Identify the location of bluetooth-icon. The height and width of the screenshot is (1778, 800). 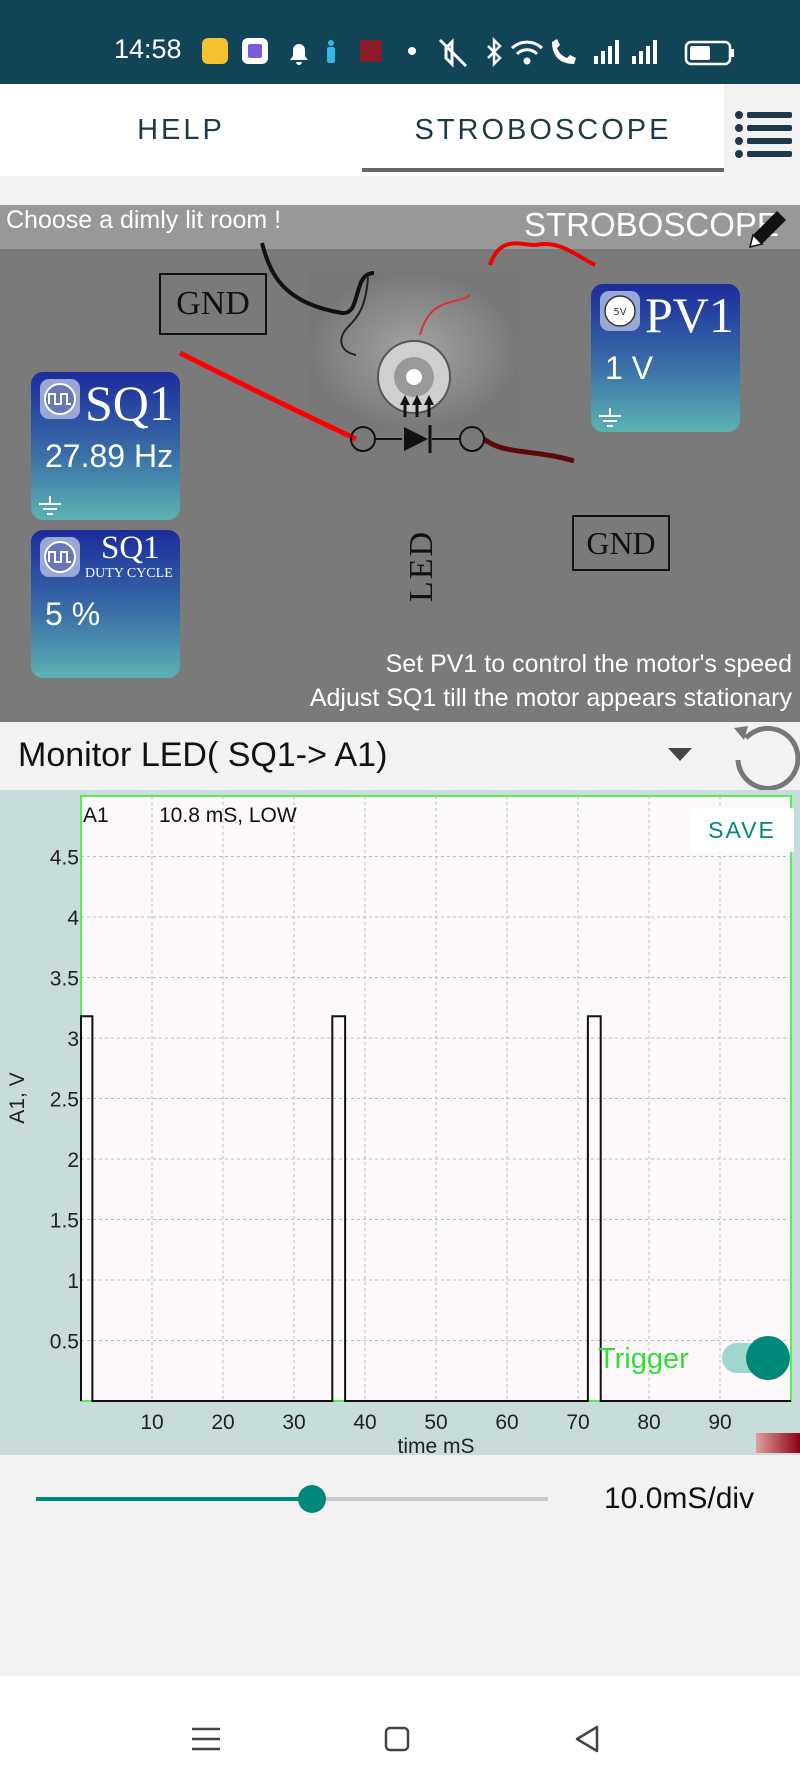
(494, 52).